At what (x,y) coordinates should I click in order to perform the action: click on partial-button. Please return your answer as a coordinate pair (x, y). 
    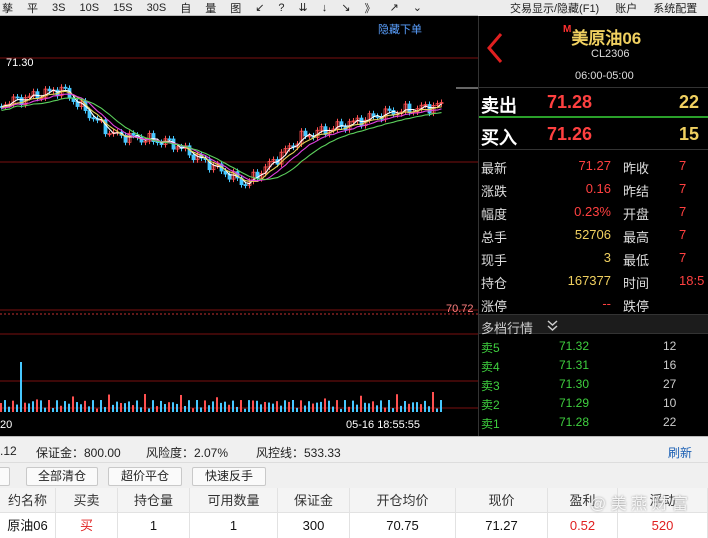
    Looking at the image, I should click on (5, 476).